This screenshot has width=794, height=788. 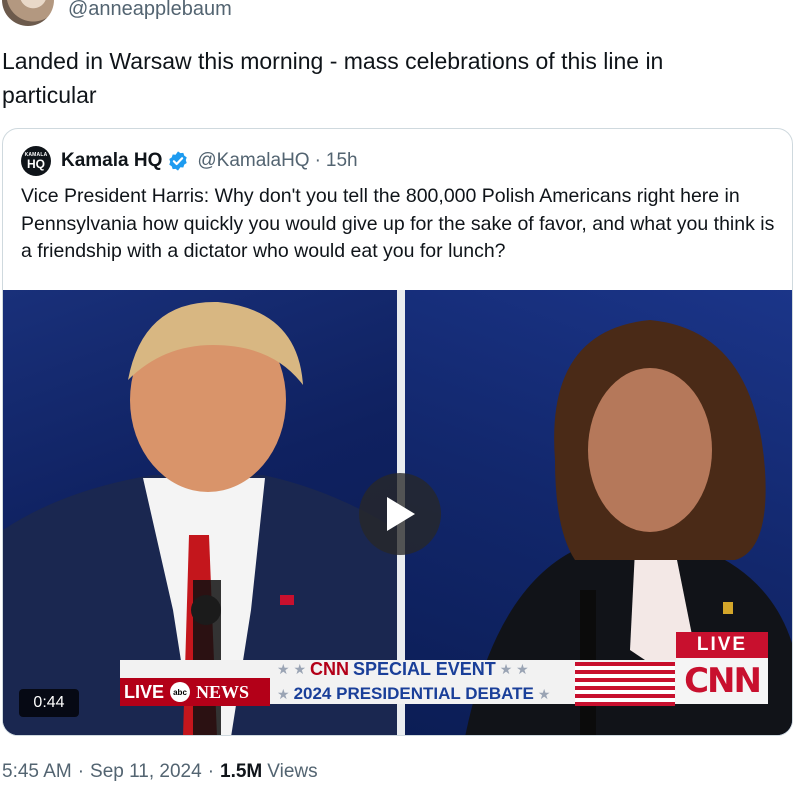 I want to click on views-count: 1.5M, so click(x=241, y=772).